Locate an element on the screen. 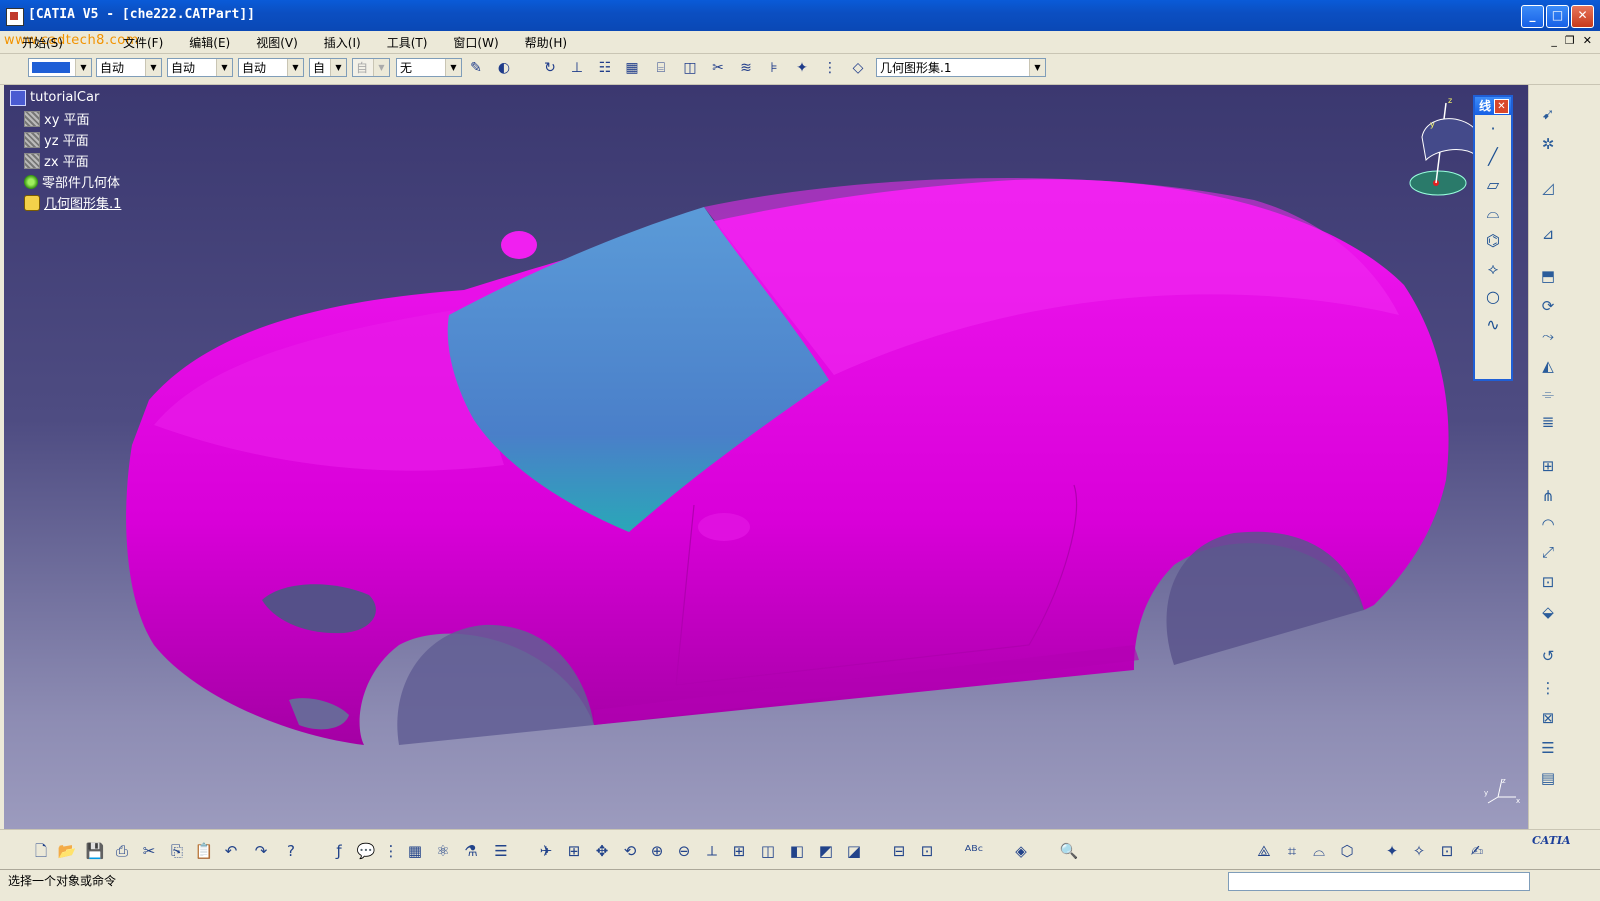 The image size is (1600, 901). app-icon is located at coordinates (15, 17).